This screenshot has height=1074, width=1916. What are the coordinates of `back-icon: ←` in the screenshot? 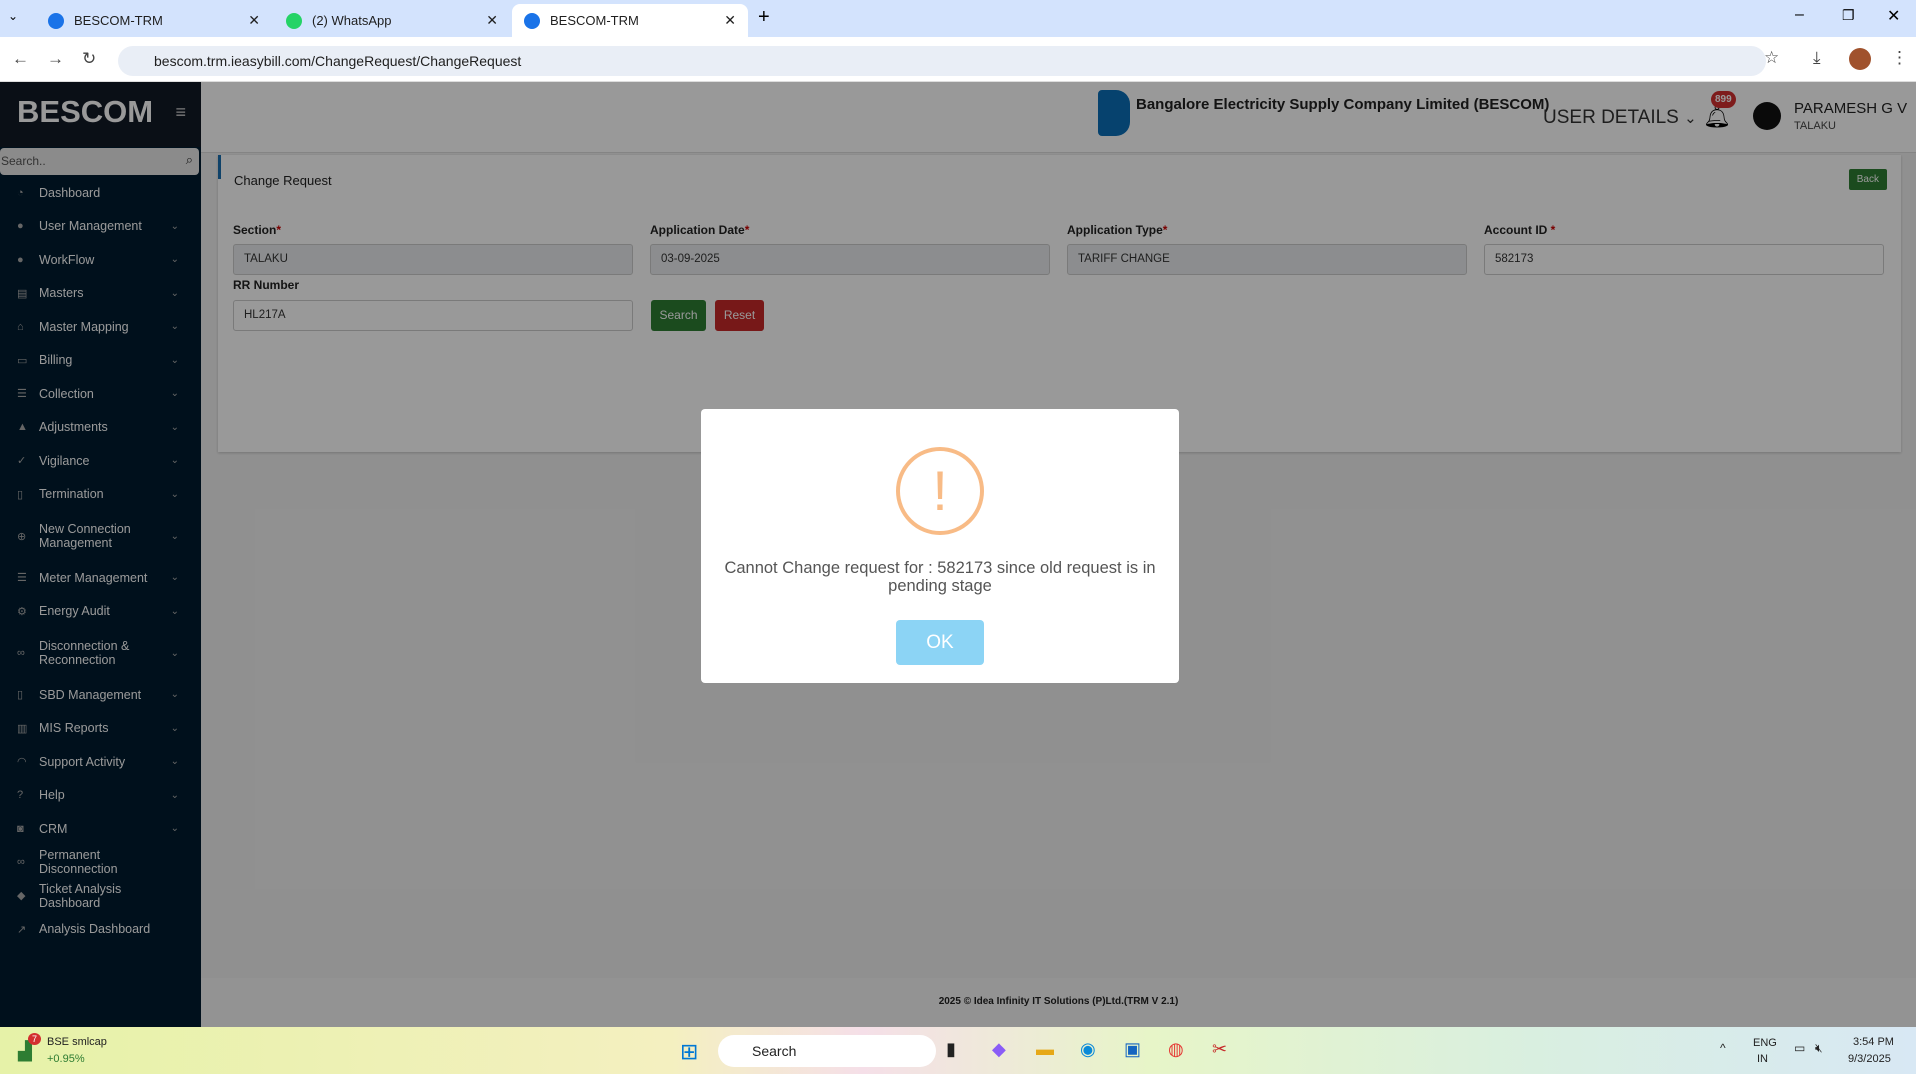 It's located at (20, 59).